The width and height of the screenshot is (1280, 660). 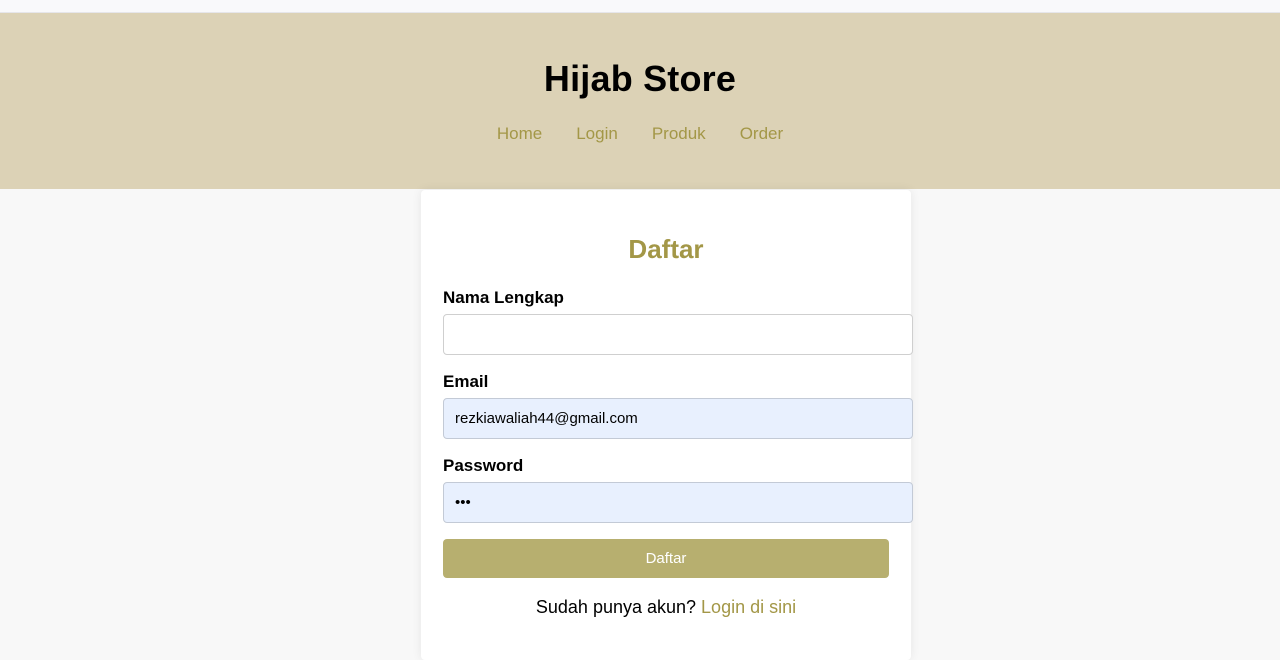 I want to click on password-label: Password, so click(x=483, y=465).